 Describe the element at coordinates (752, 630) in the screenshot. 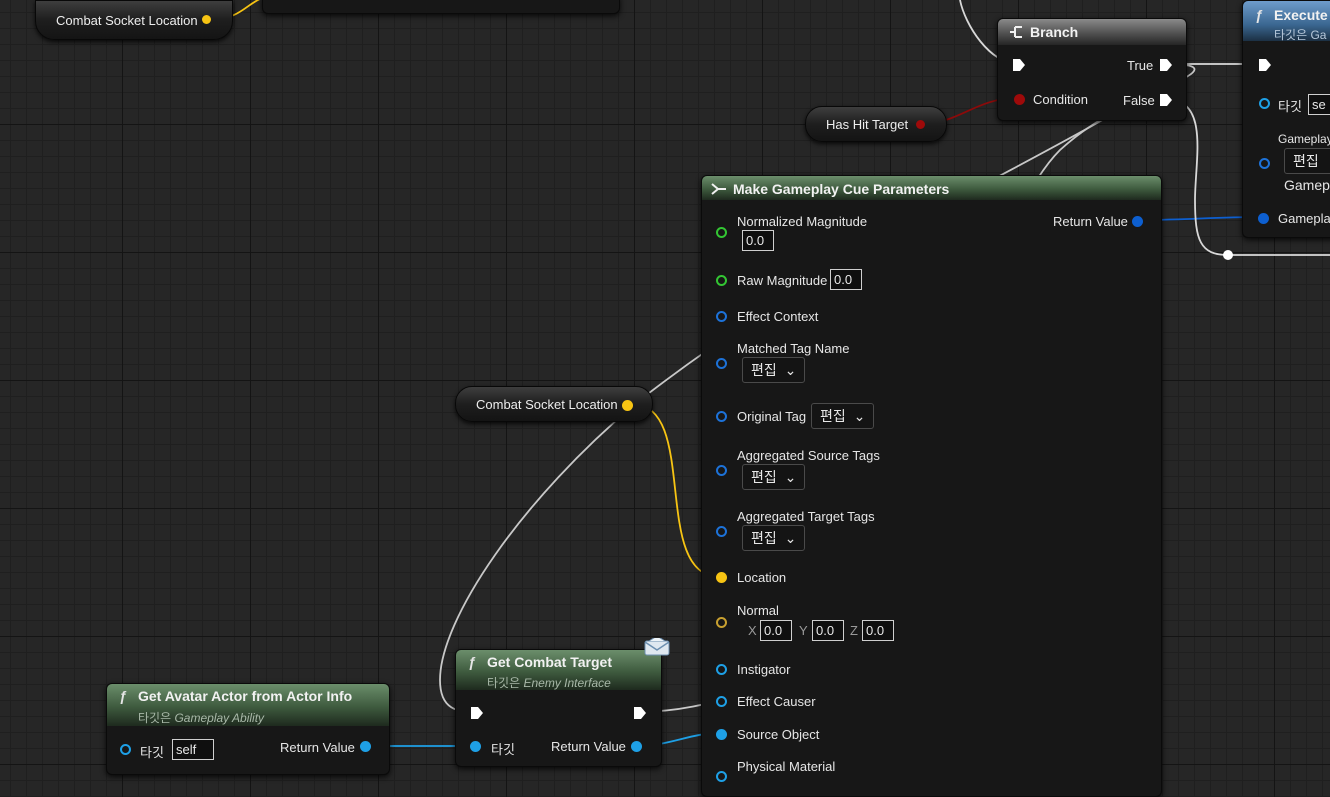

I see `normal-x-label: X` at that location.